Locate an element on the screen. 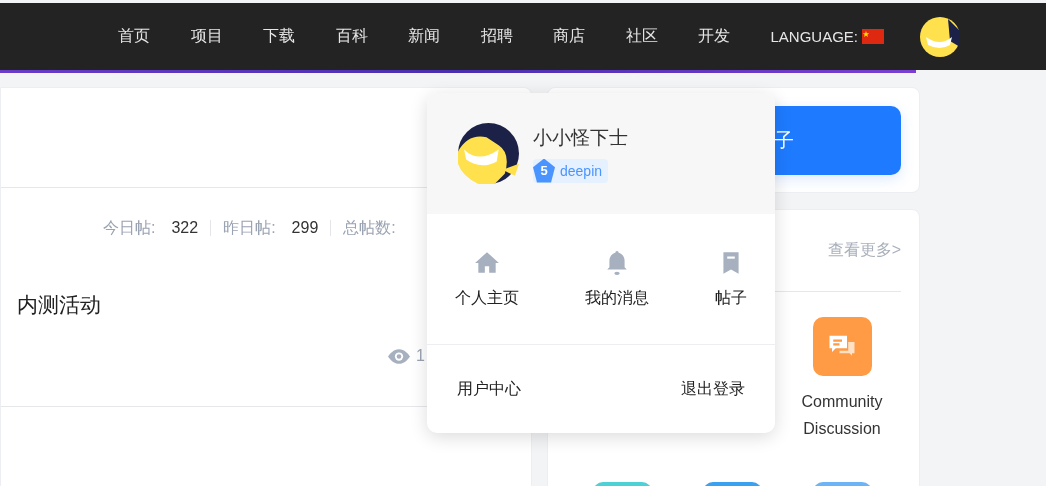 Image resolution: width=1046 pixels, height=486 pixels. bell-icon is located at coordinates (617, 262).